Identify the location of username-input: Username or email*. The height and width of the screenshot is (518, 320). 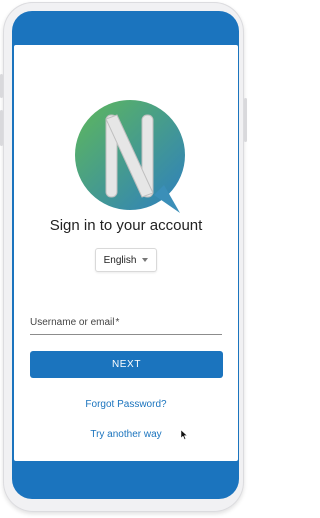
(126, 324).